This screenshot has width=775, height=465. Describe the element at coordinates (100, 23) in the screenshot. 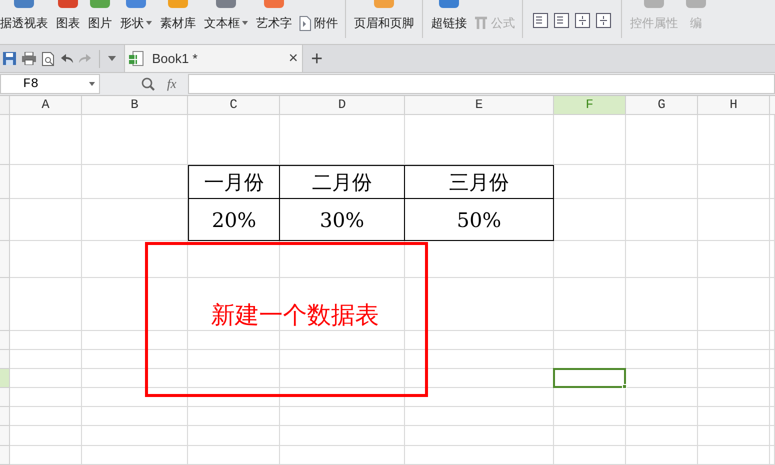

I see `ribbon-button: 图片` at that location.